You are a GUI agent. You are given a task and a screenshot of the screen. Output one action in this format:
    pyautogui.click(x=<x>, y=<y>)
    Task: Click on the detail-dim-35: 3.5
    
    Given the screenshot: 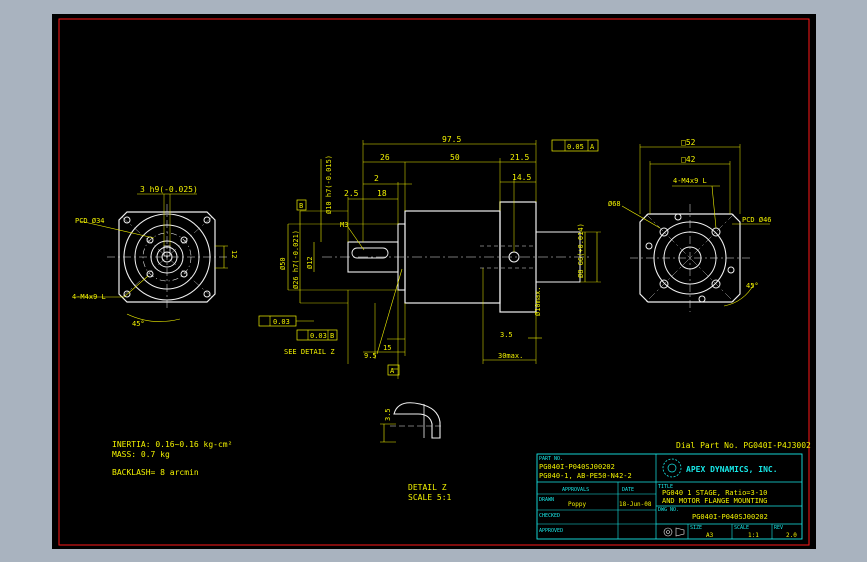 What is the action you would take?
    pyautogui.click(x=388, y=414)
    